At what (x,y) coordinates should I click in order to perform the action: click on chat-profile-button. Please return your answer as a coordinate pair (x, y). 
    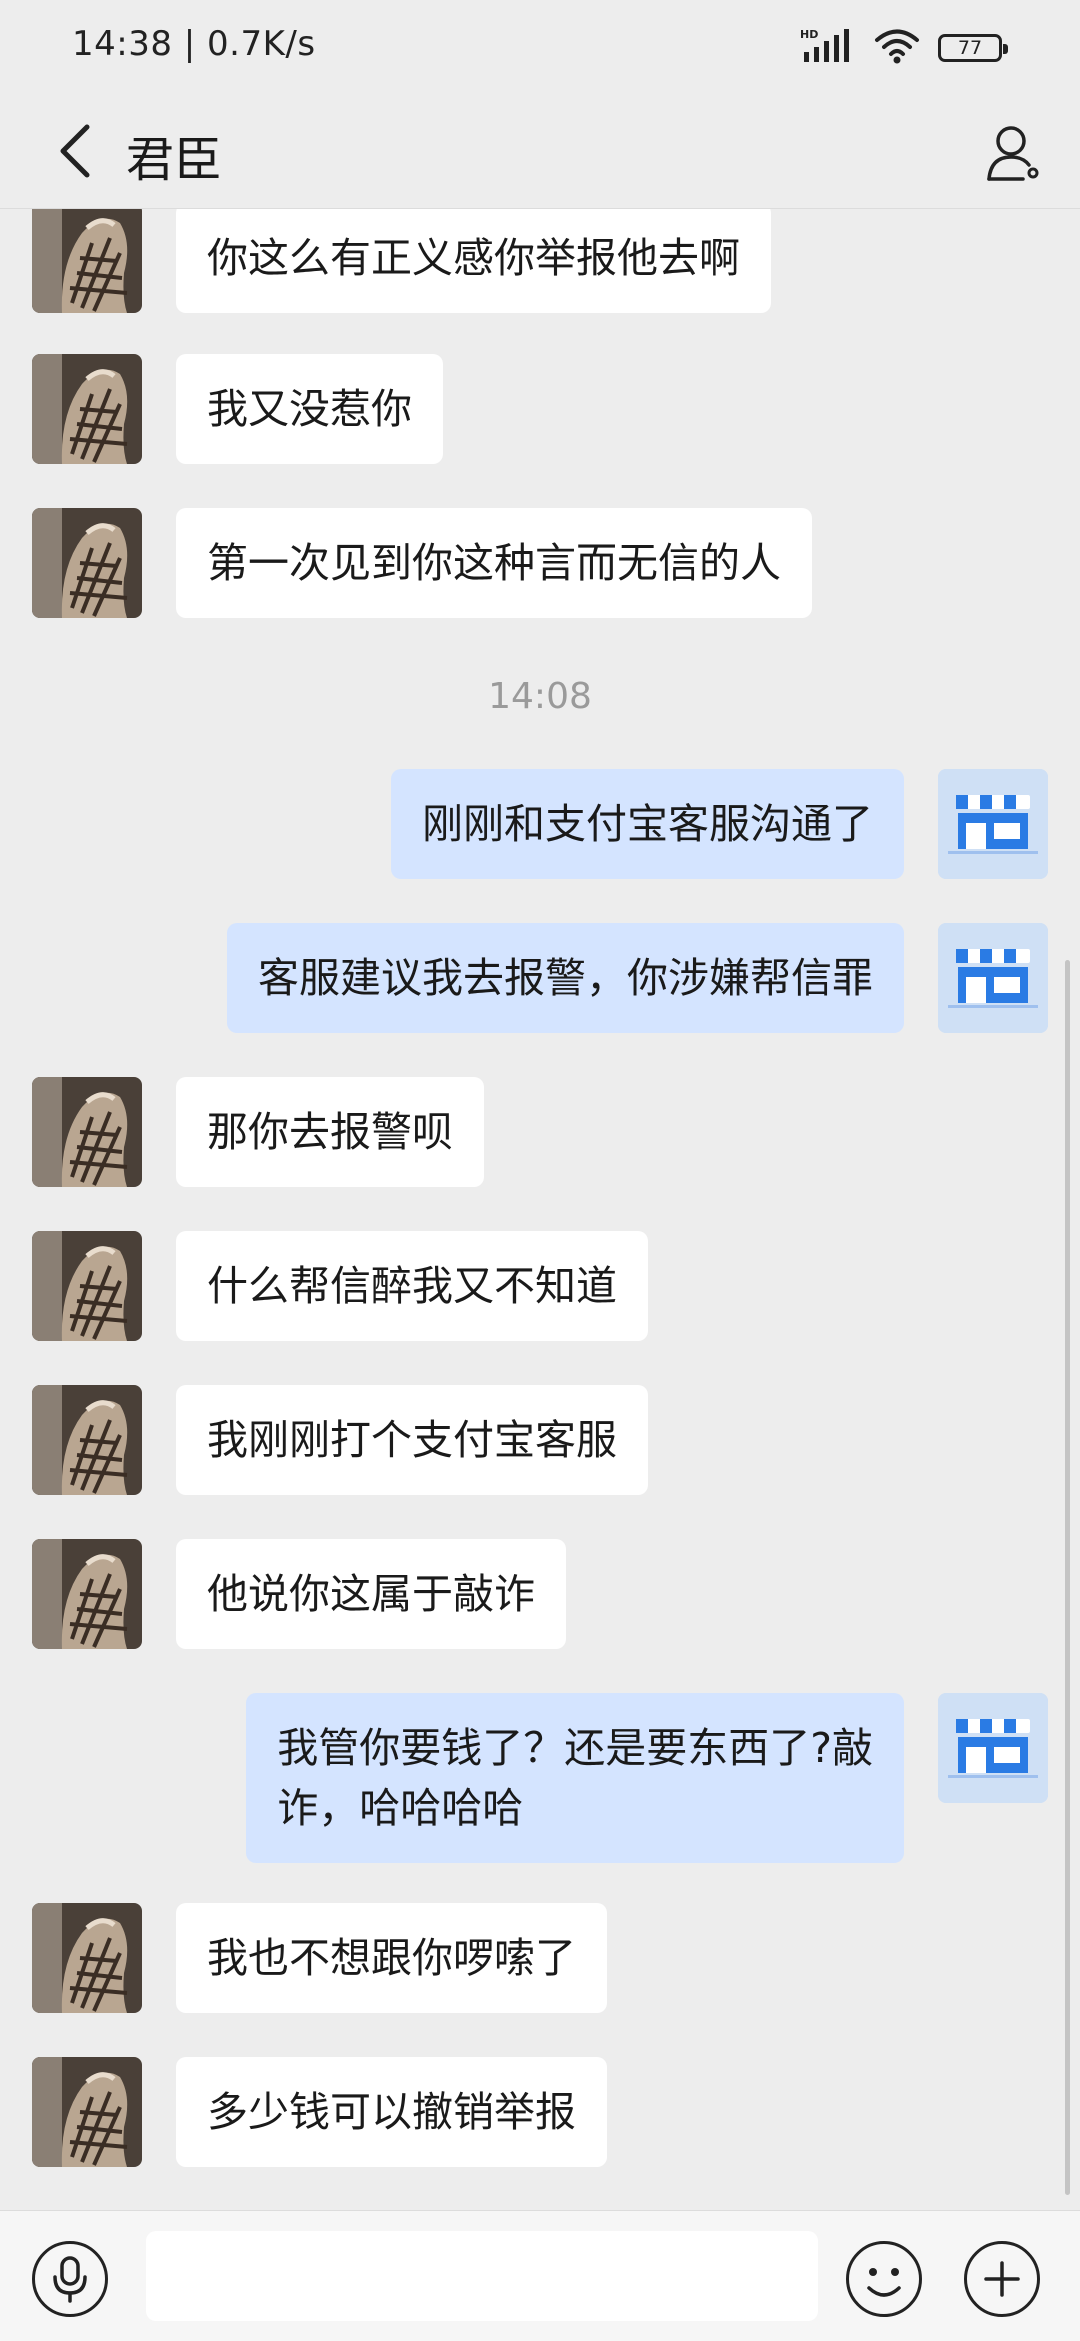
    Looking at the image, I should click on (1014, 152).